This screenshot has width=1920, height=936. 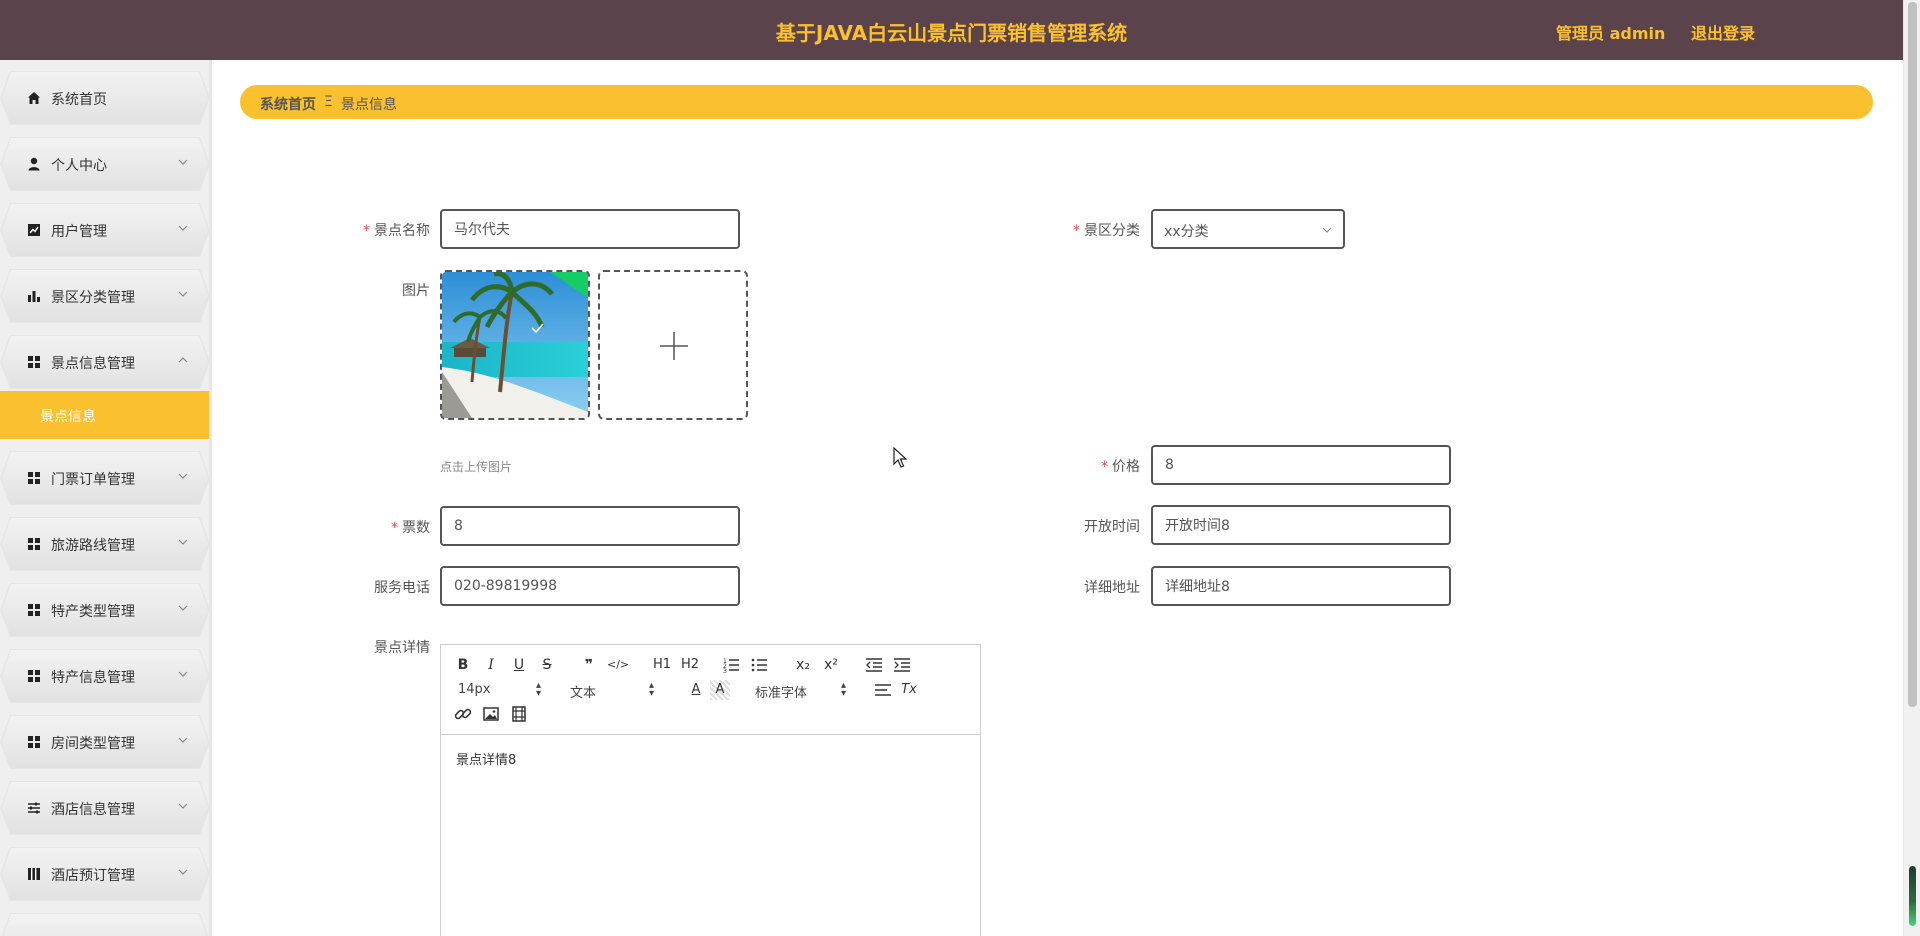 What do you see at coordinates (93, 546) in the screenshot?
I see `sidebar-item-label: 旅游路线管理` at bounding box center [93, 546].